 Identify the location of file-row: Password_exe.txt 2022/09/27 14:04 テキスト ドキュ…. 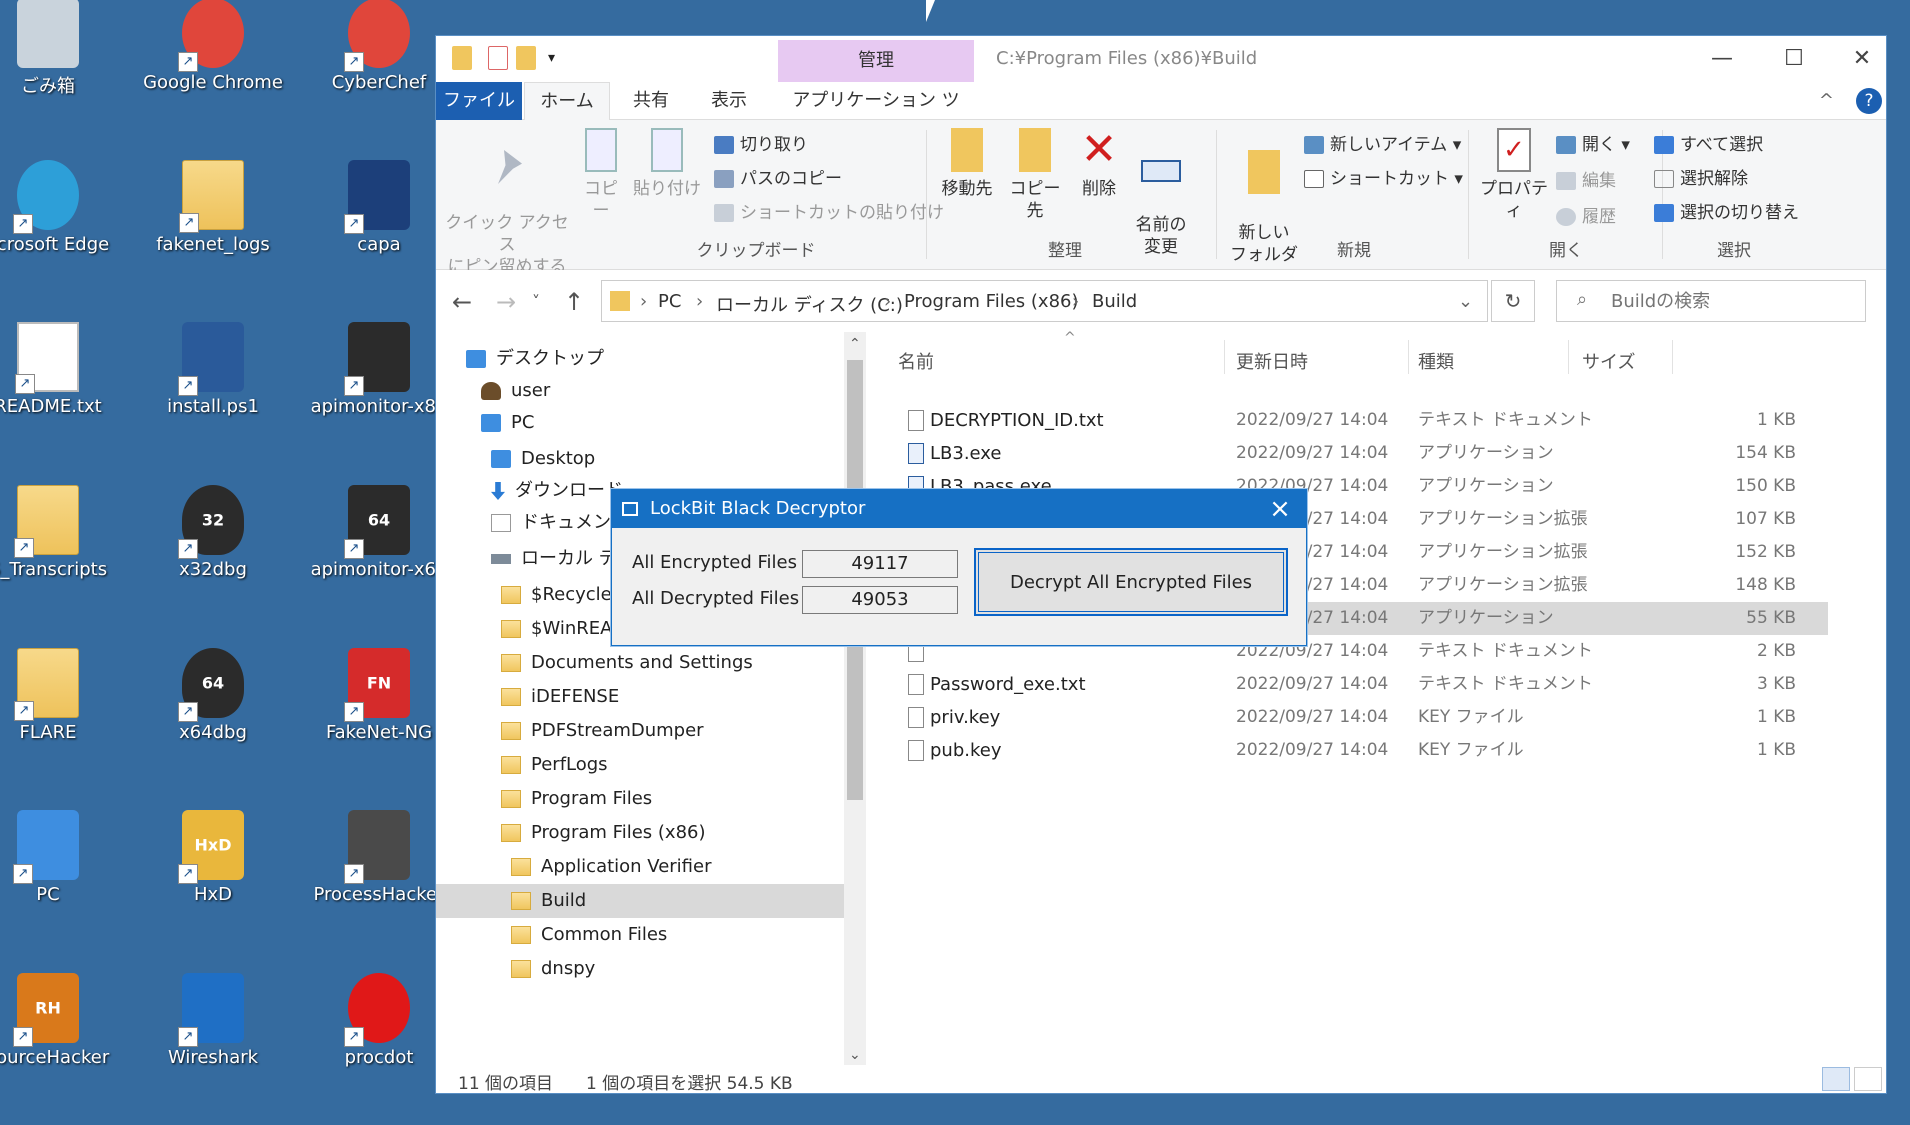
(1348, 684).